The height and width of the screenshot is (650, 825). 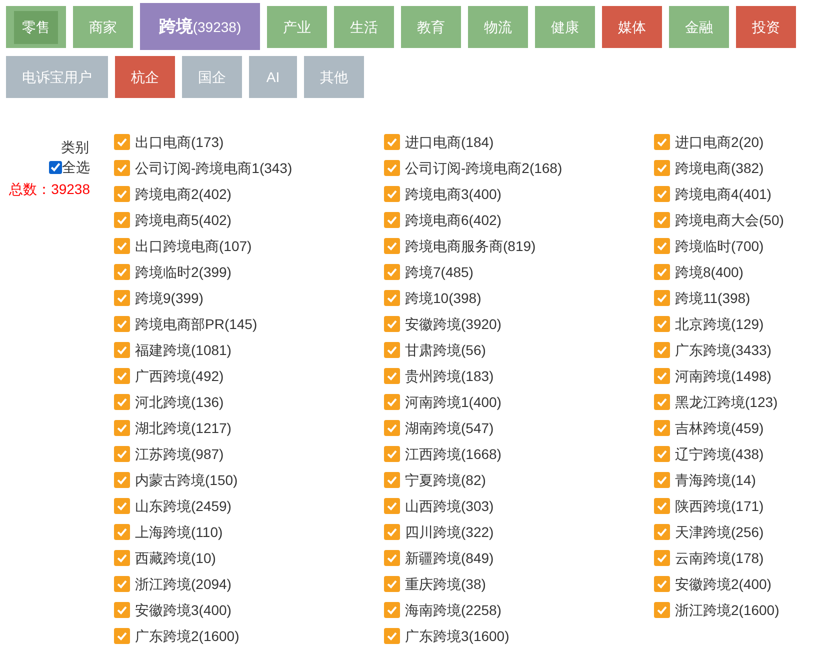 I want to click on category-label: 河北跨境(136), so click(x=179, y=402).